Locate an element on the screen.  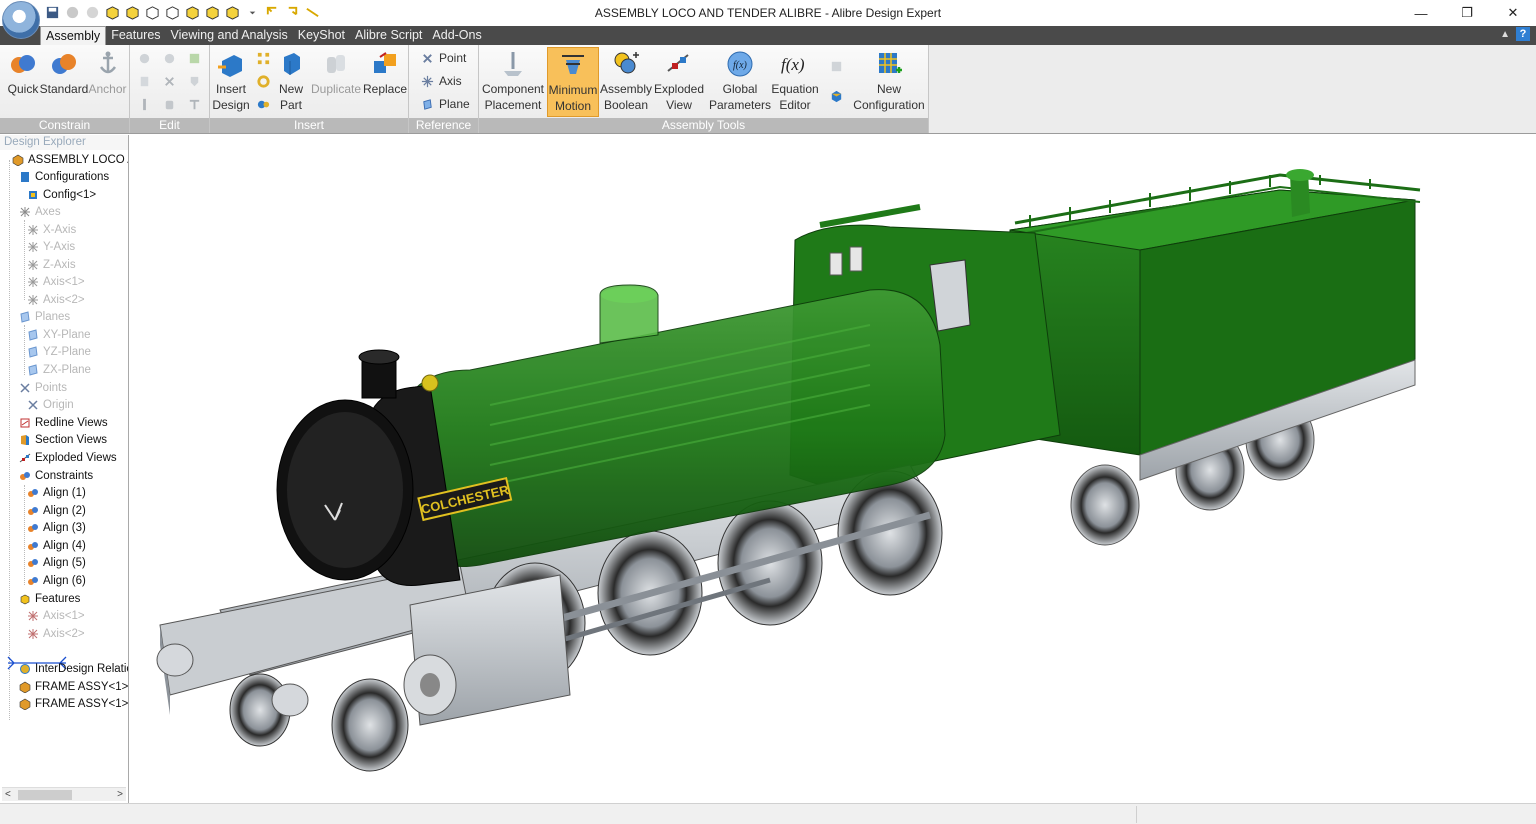
standard-constrain-icon is located at coordinates (64, 64).